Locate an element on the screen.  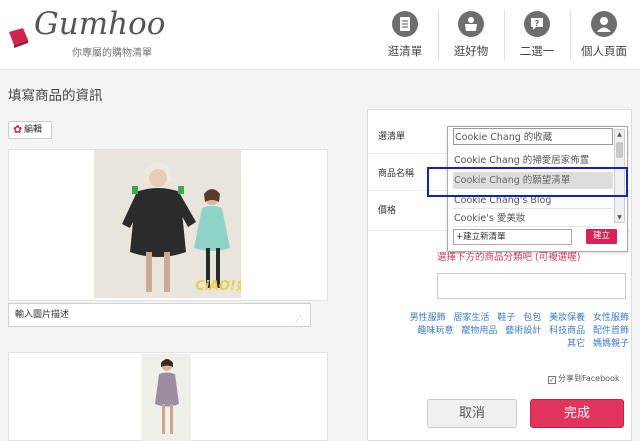
category-row: 趣味玩意 寵物用品 藝術設計 科技商品 配件首飾 is located at coordinates (523, 329).